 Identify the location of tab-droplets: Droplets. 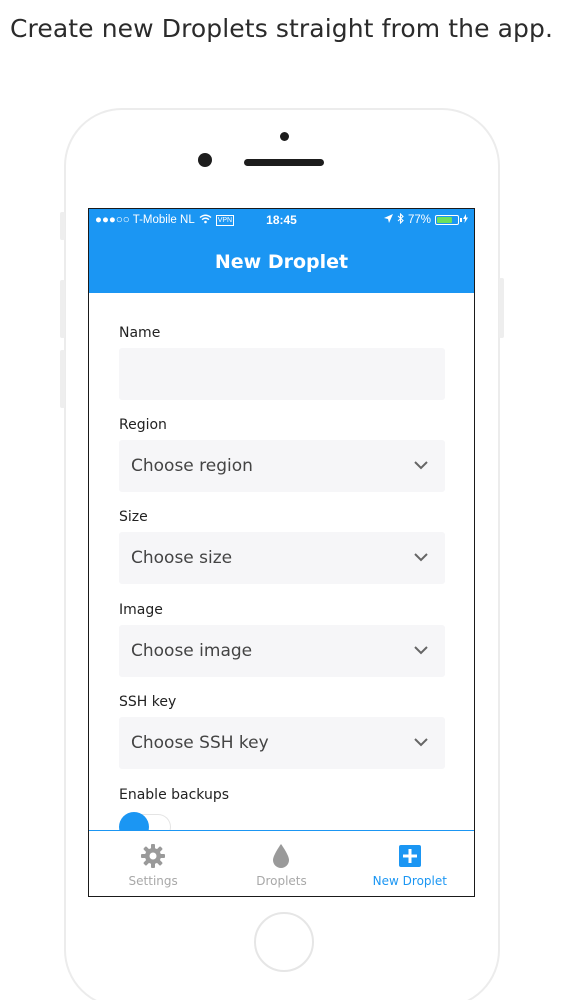
(281, 863).